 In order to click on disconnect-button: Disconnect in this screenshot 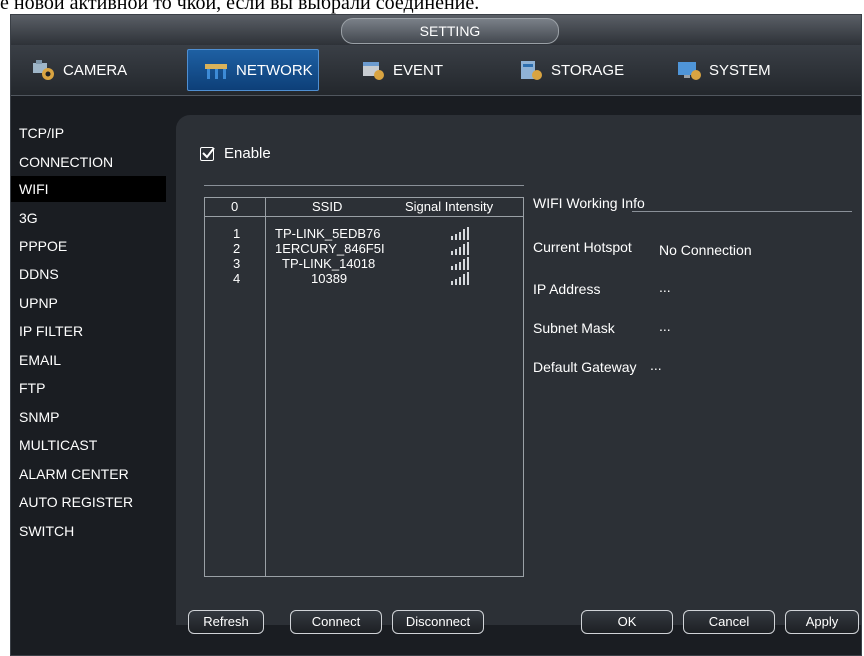, I will do `click(438, 622)`.